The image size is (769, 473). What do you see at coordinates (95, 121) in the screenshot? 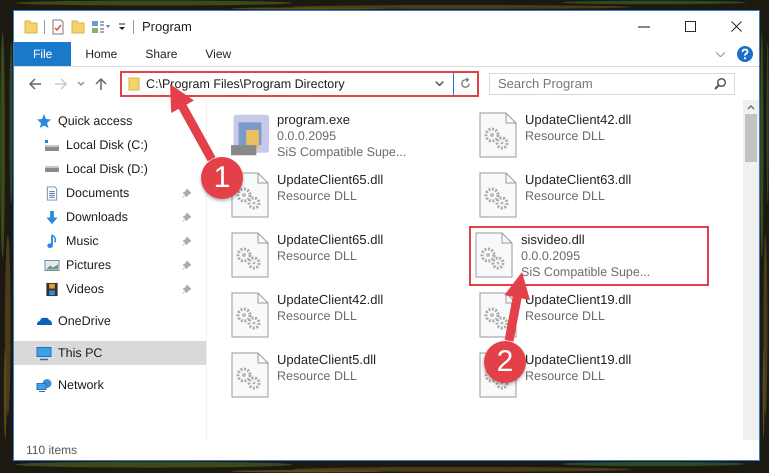
I see `nav-item: Quick access` at bounding box center [95, 121].